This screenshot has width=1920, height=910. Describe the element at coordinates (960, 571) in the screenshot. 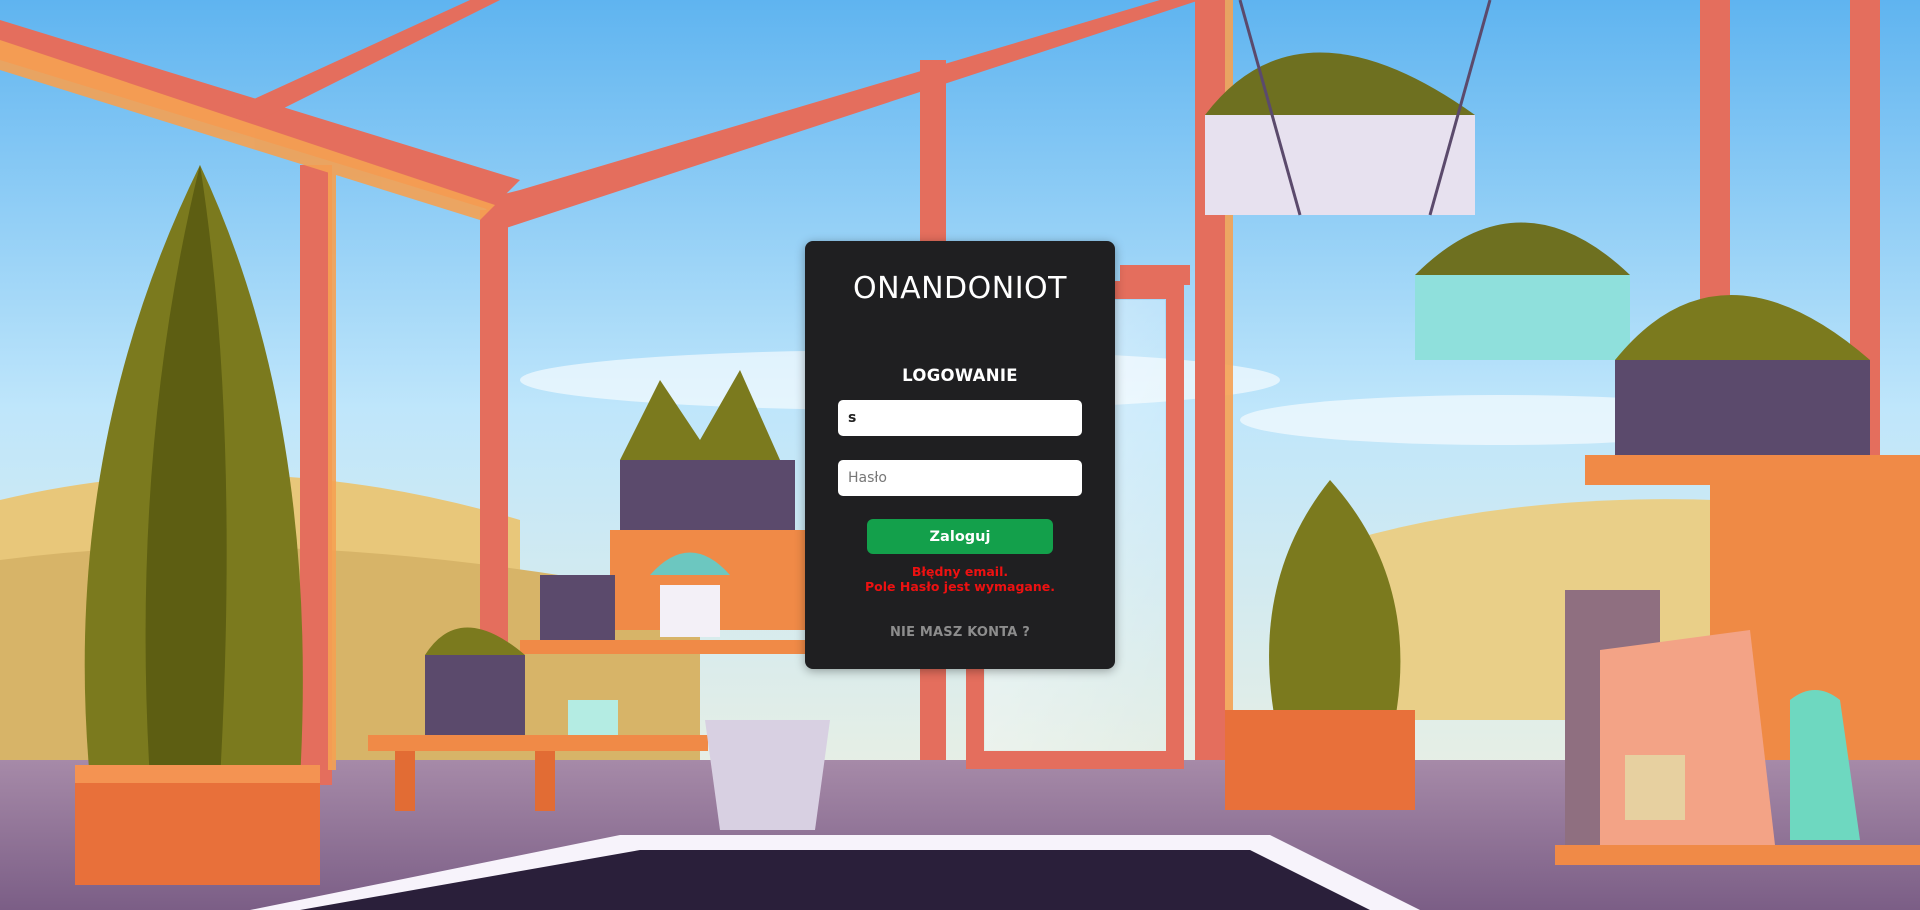

I see `error-email: Błędny email.` at that location.